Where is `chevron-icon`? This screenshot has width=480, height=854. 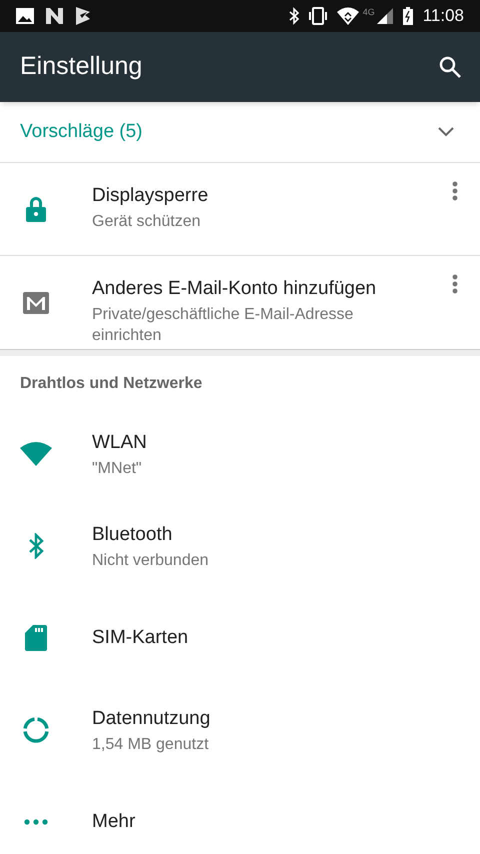 chevron-icon is located at coordinates (446, 132).